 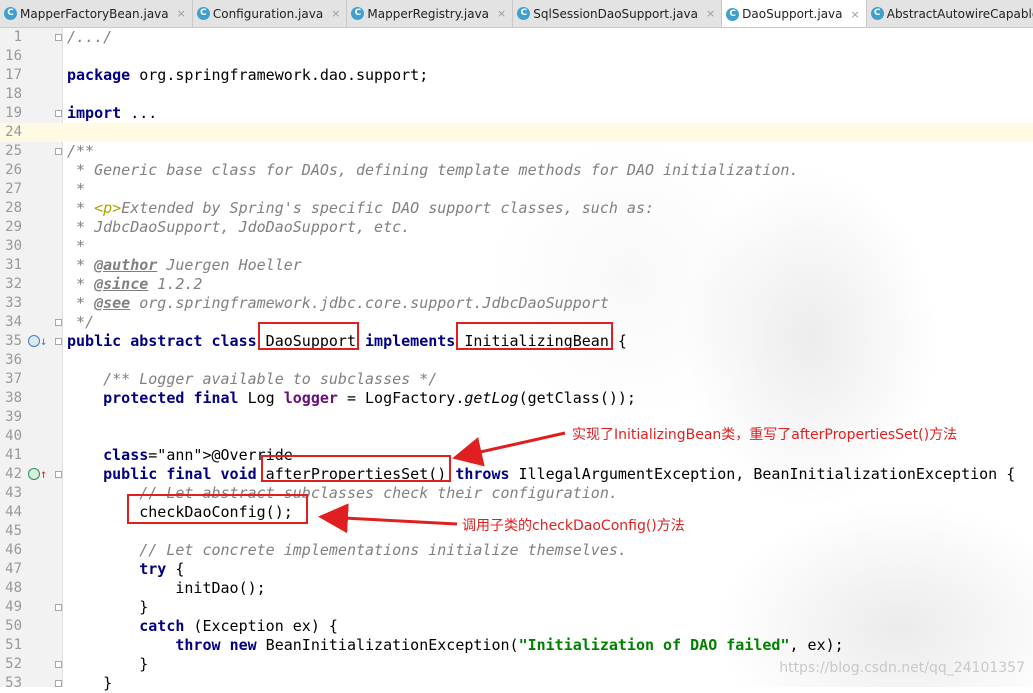 What do you see at coordinates (162, 569) in the screenshot?
I see `code-text: try {` at bounding box center [162, 569].